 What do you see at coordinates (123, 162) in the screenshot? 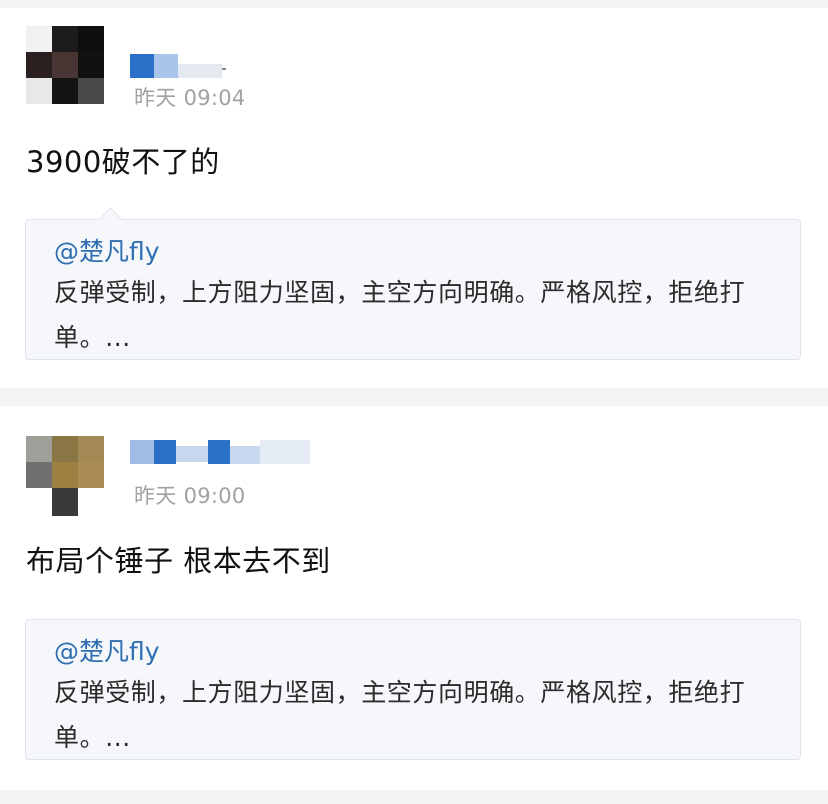
I see `comment-text: 3900破不了的` at bounding box center [123, 162].